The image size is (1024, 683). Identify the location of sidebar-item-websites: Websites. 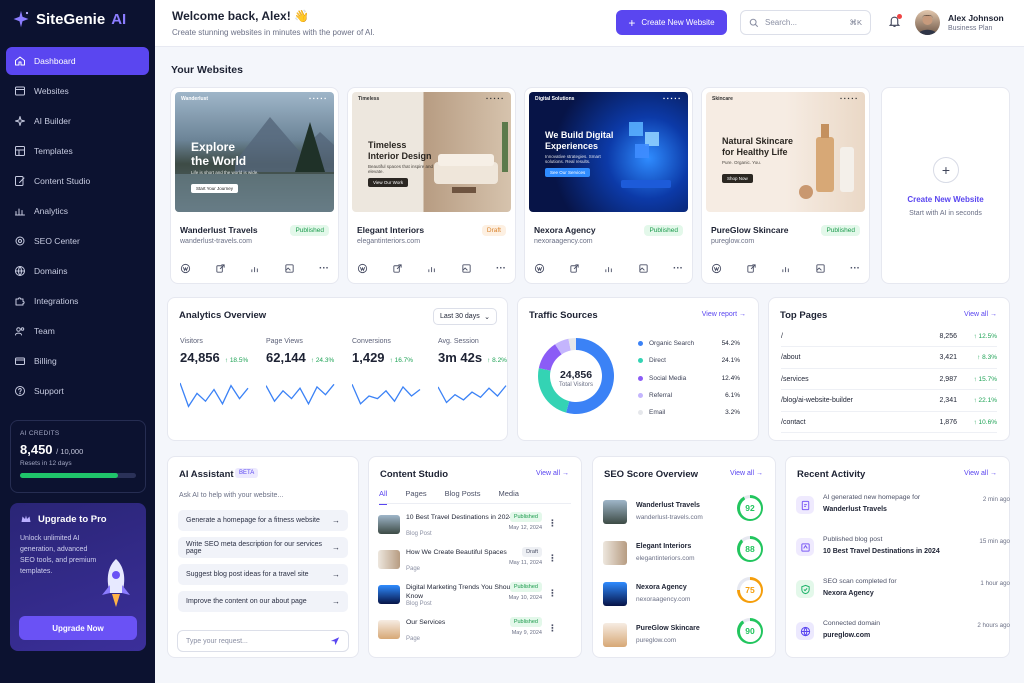
(77, 91).